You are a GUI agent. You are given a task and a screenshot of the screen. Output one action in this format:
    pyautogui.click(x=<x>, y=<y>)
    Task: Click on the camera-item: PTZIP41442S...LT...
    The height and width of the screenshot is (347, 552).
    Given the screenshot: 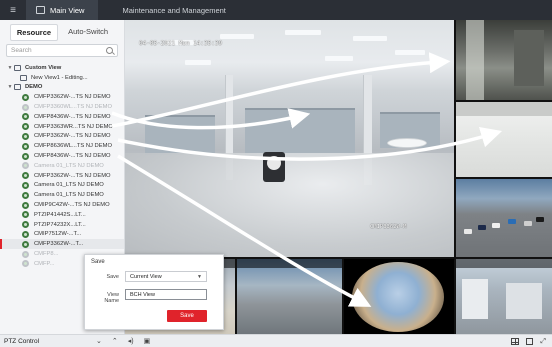 What is the action you would take?
    pyautogui.click(x=62, y=215)
    